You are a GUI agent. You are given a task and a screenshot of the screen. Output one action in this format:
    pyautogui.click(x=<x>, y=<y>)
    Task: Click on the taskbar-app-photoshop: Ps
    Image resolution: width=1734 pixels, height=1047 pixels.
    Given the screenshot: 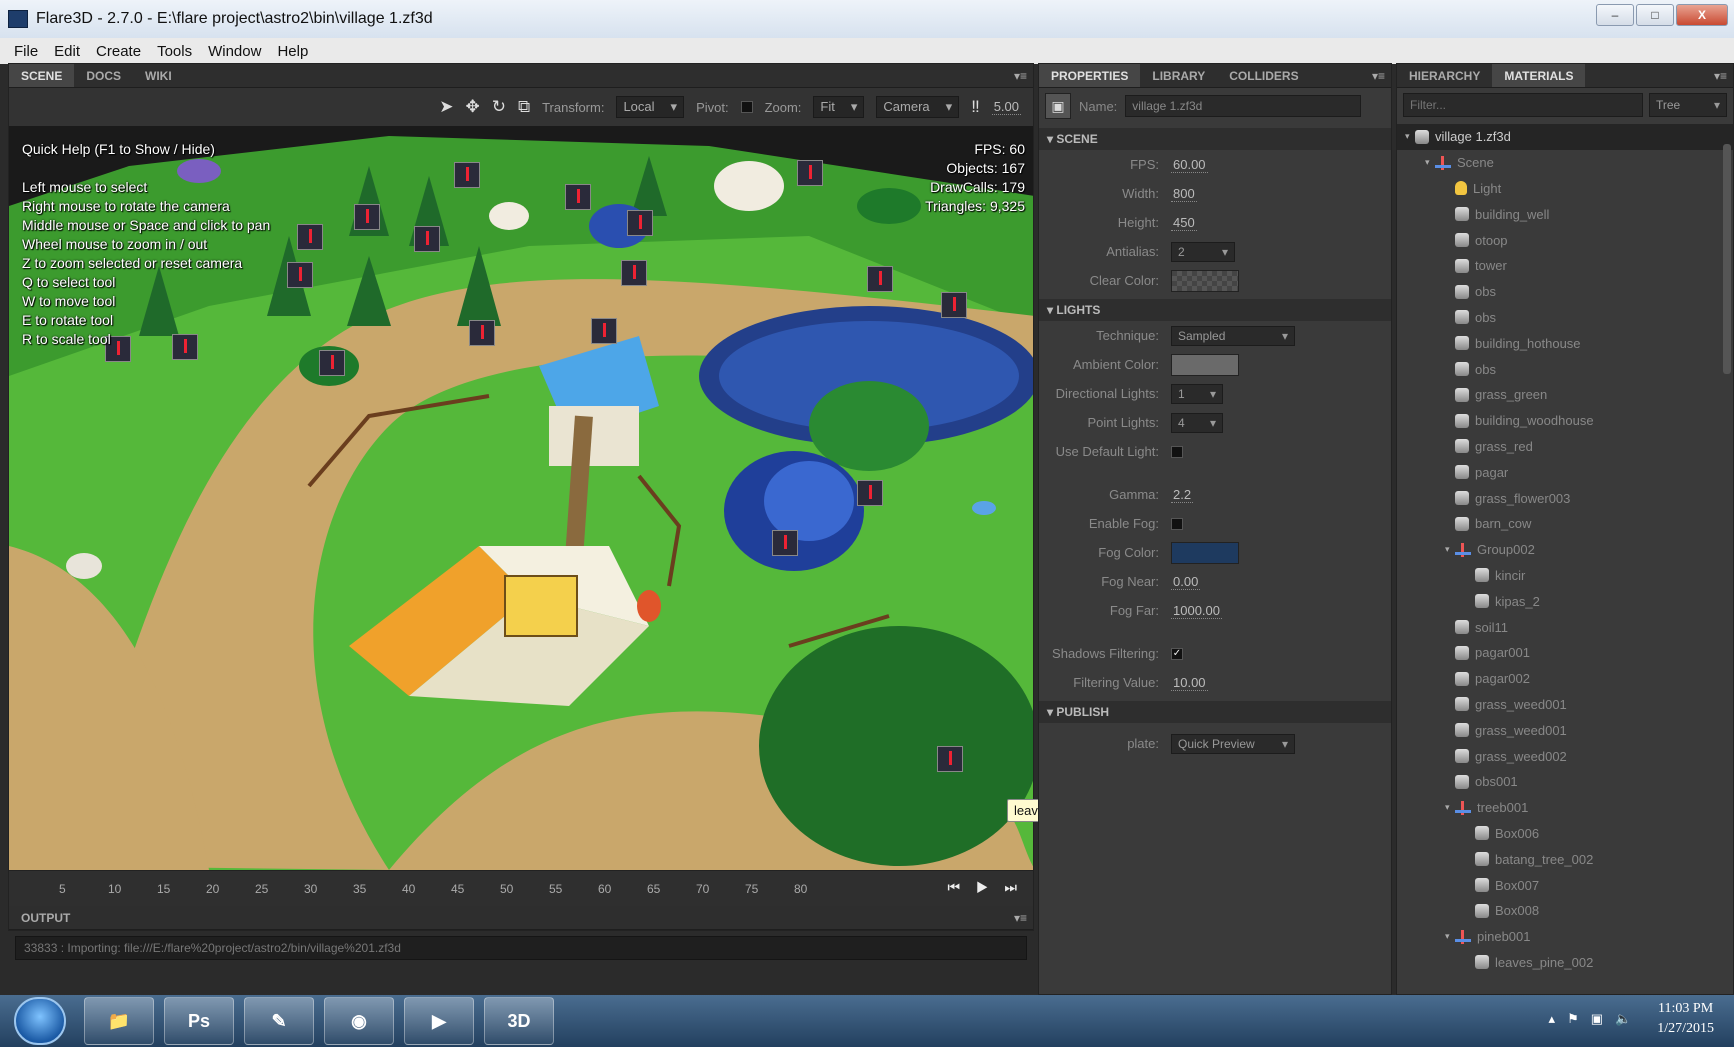 What is the action you would take?
    pyautogui.click(x=199, y=1021)
    